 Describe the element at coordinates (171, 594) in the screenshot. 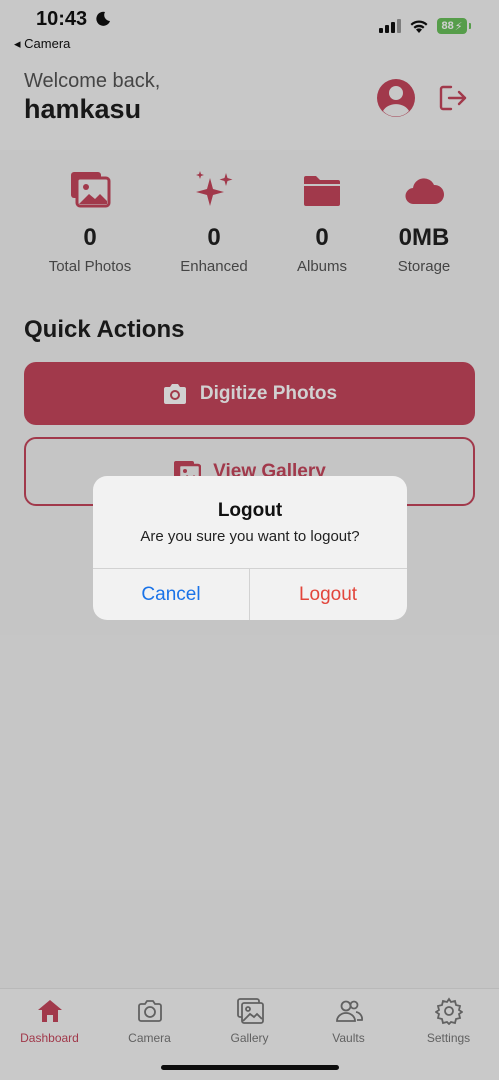

I see `cancel-button: Cancel` at that location.